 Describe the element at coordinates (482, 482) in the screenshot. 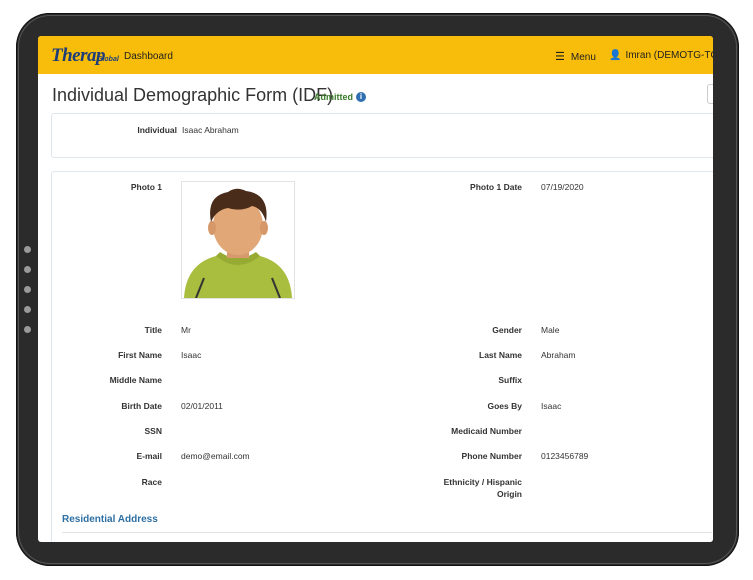

I see `ethnicity-label: Ethnicity / Hispanic` at that location.